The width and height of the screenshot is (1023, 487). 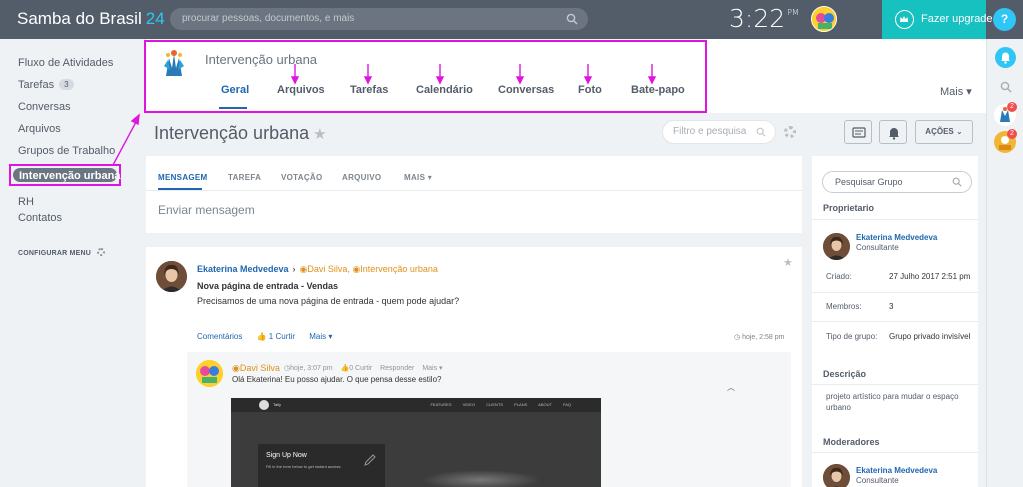 I want to click on embed-logo-icon, so click(x=264, y=405).